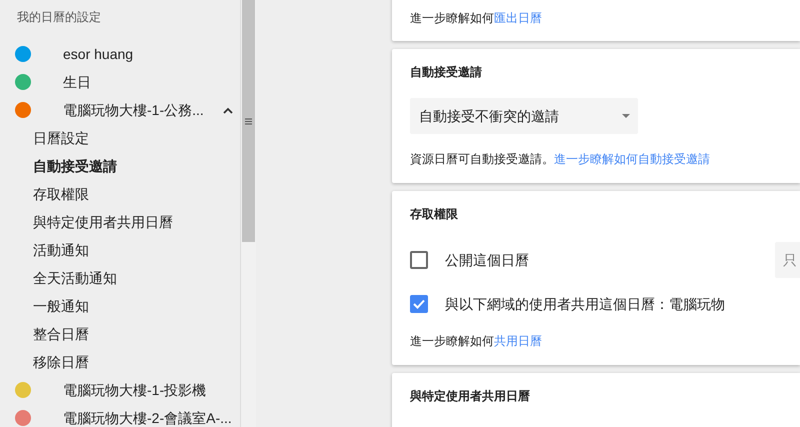  Describe the element at coordinates (120, 250) in the screenshot. I see `settings-link: 活動通知` at that location.